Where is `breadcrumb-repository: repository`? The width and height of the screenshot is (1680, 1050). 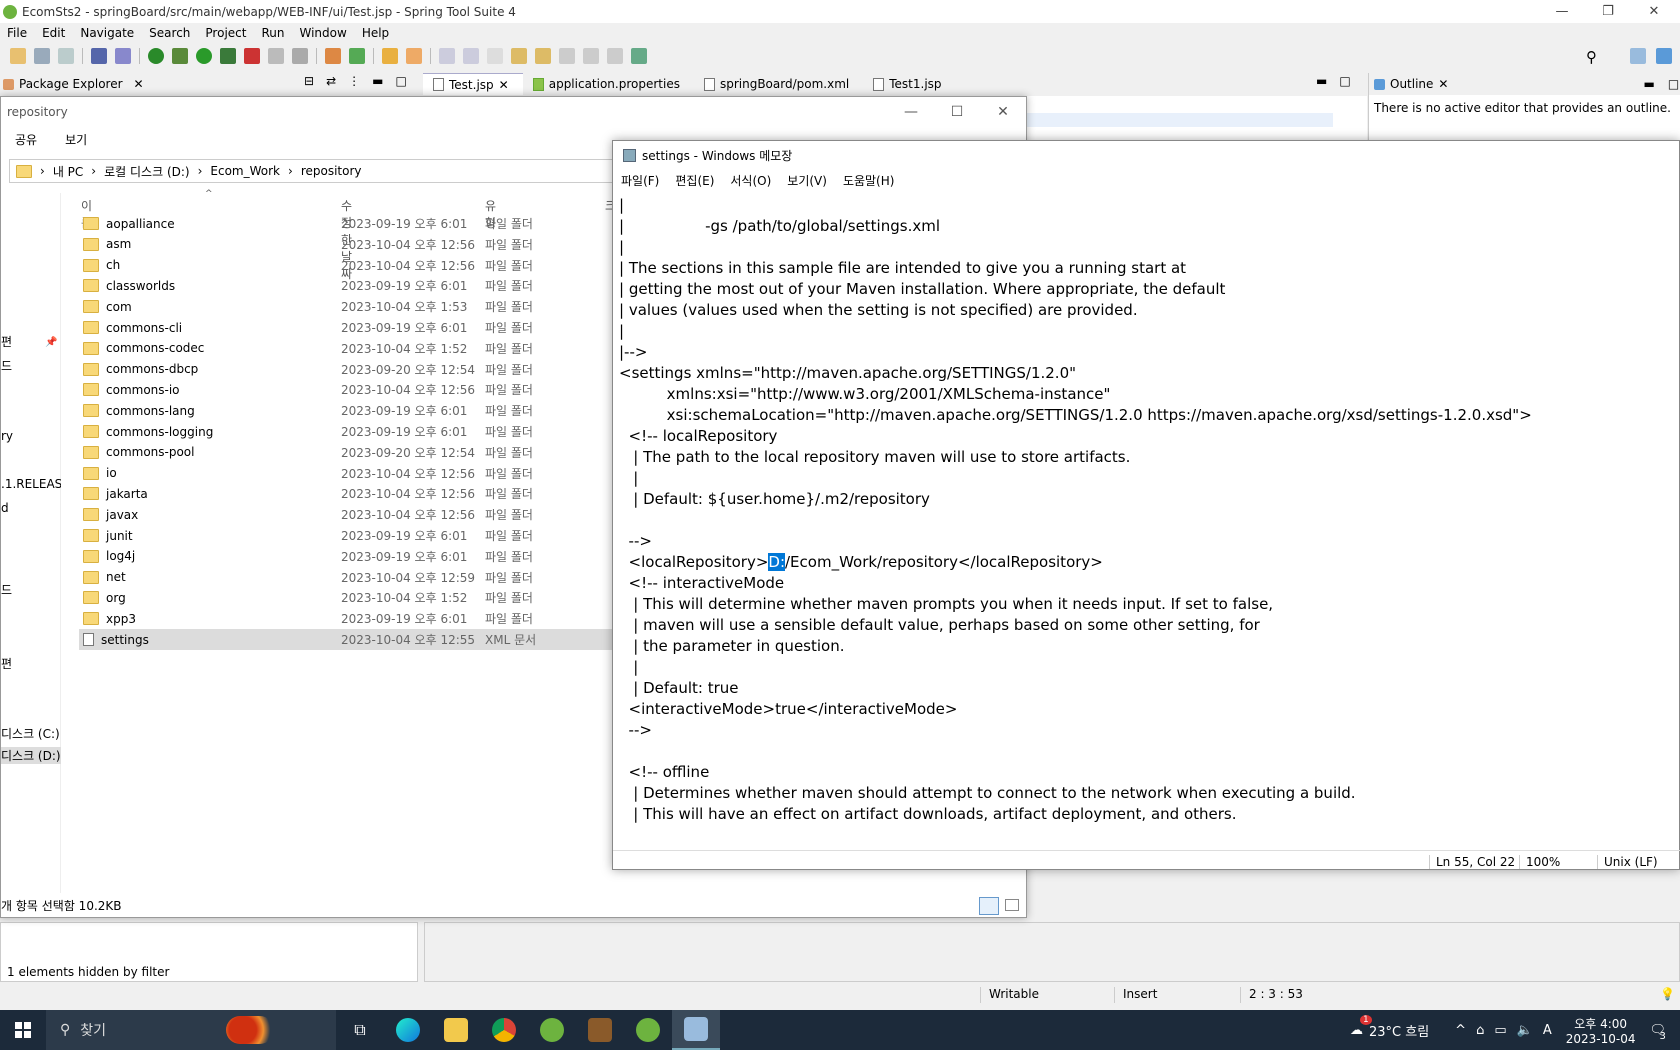 breadcrumb-repository: repository is located at coordinates (331, 171).